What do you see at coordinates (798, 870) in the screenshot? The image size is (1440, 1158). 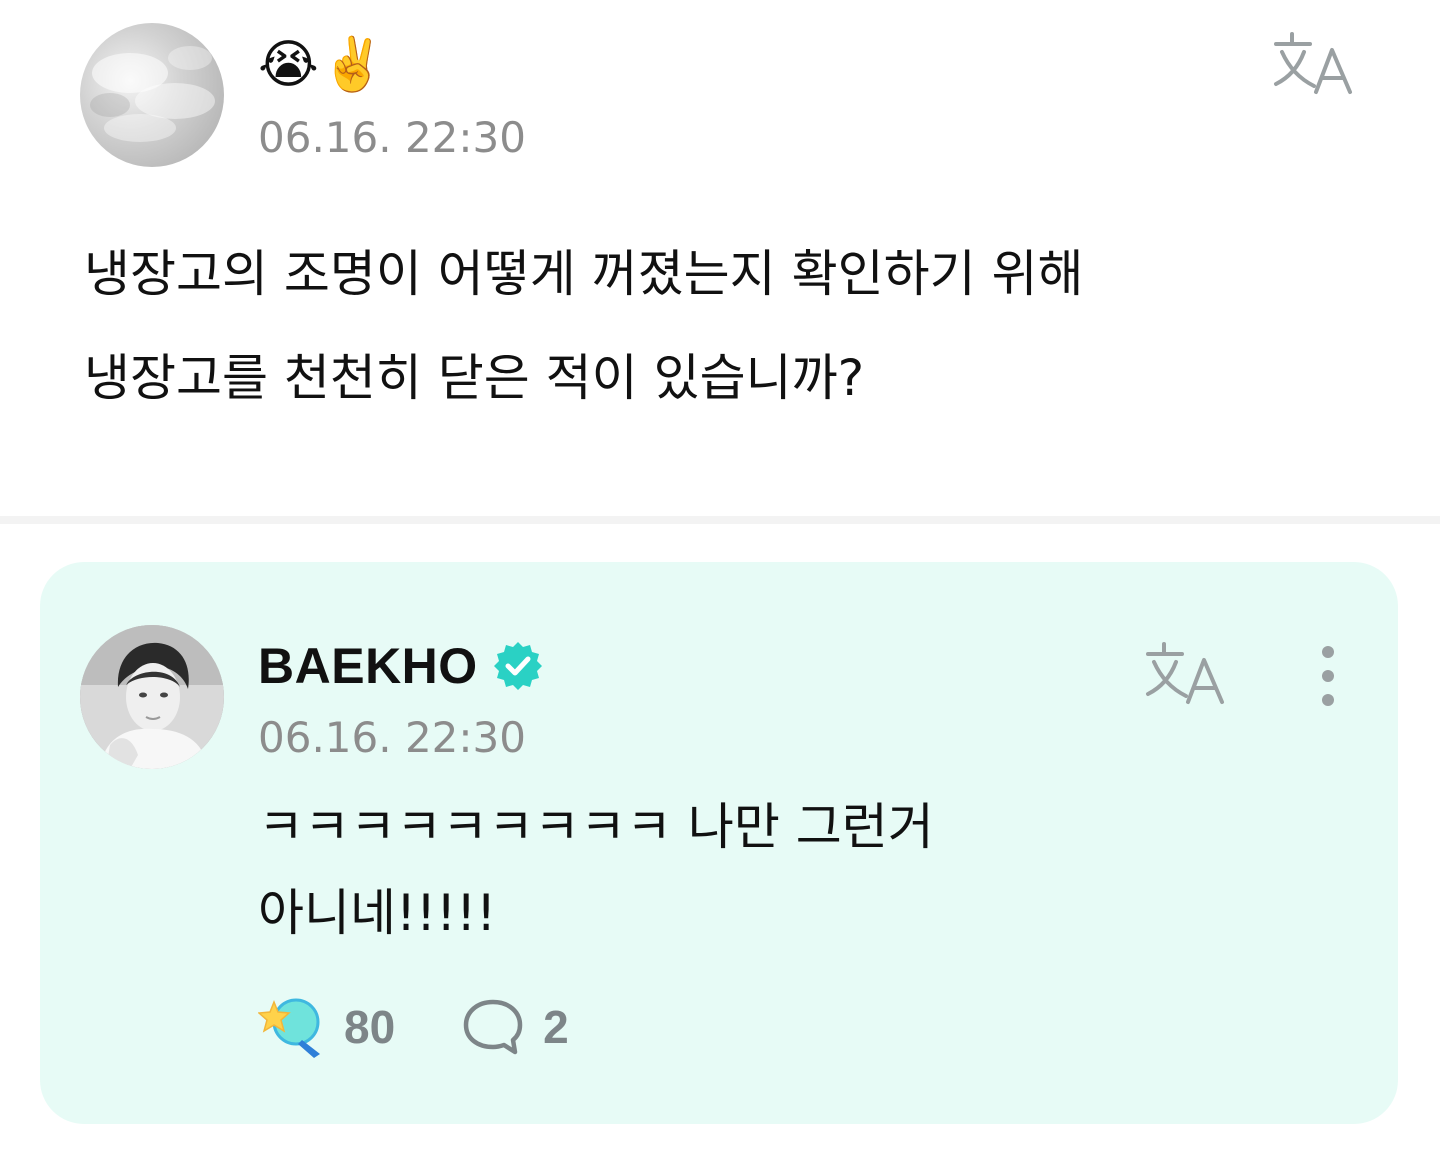 I see `comment-body: ㅋㅋㅋㅋㅋㅋㅋㅋㅋ 나만 그런거 아니네!!!!!` at bounding box center [798, 870].